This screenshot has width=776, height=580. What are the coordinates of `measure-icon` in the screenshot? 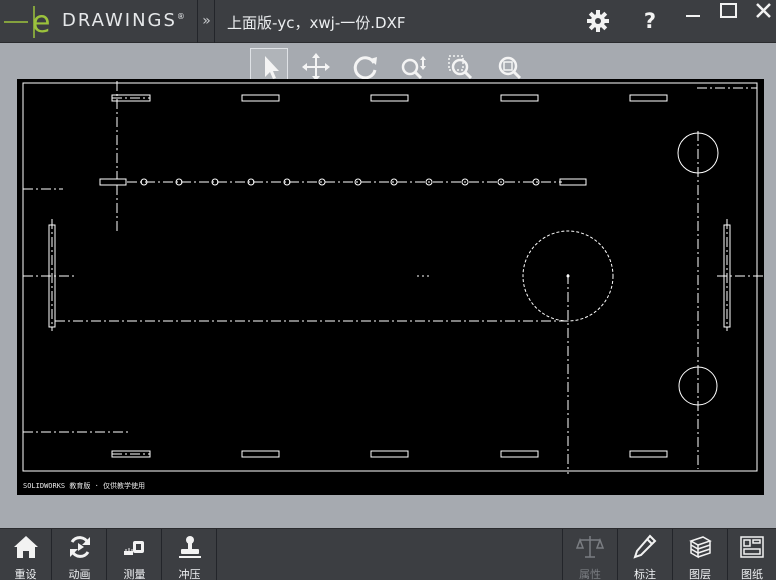 It's located at (133, 548).